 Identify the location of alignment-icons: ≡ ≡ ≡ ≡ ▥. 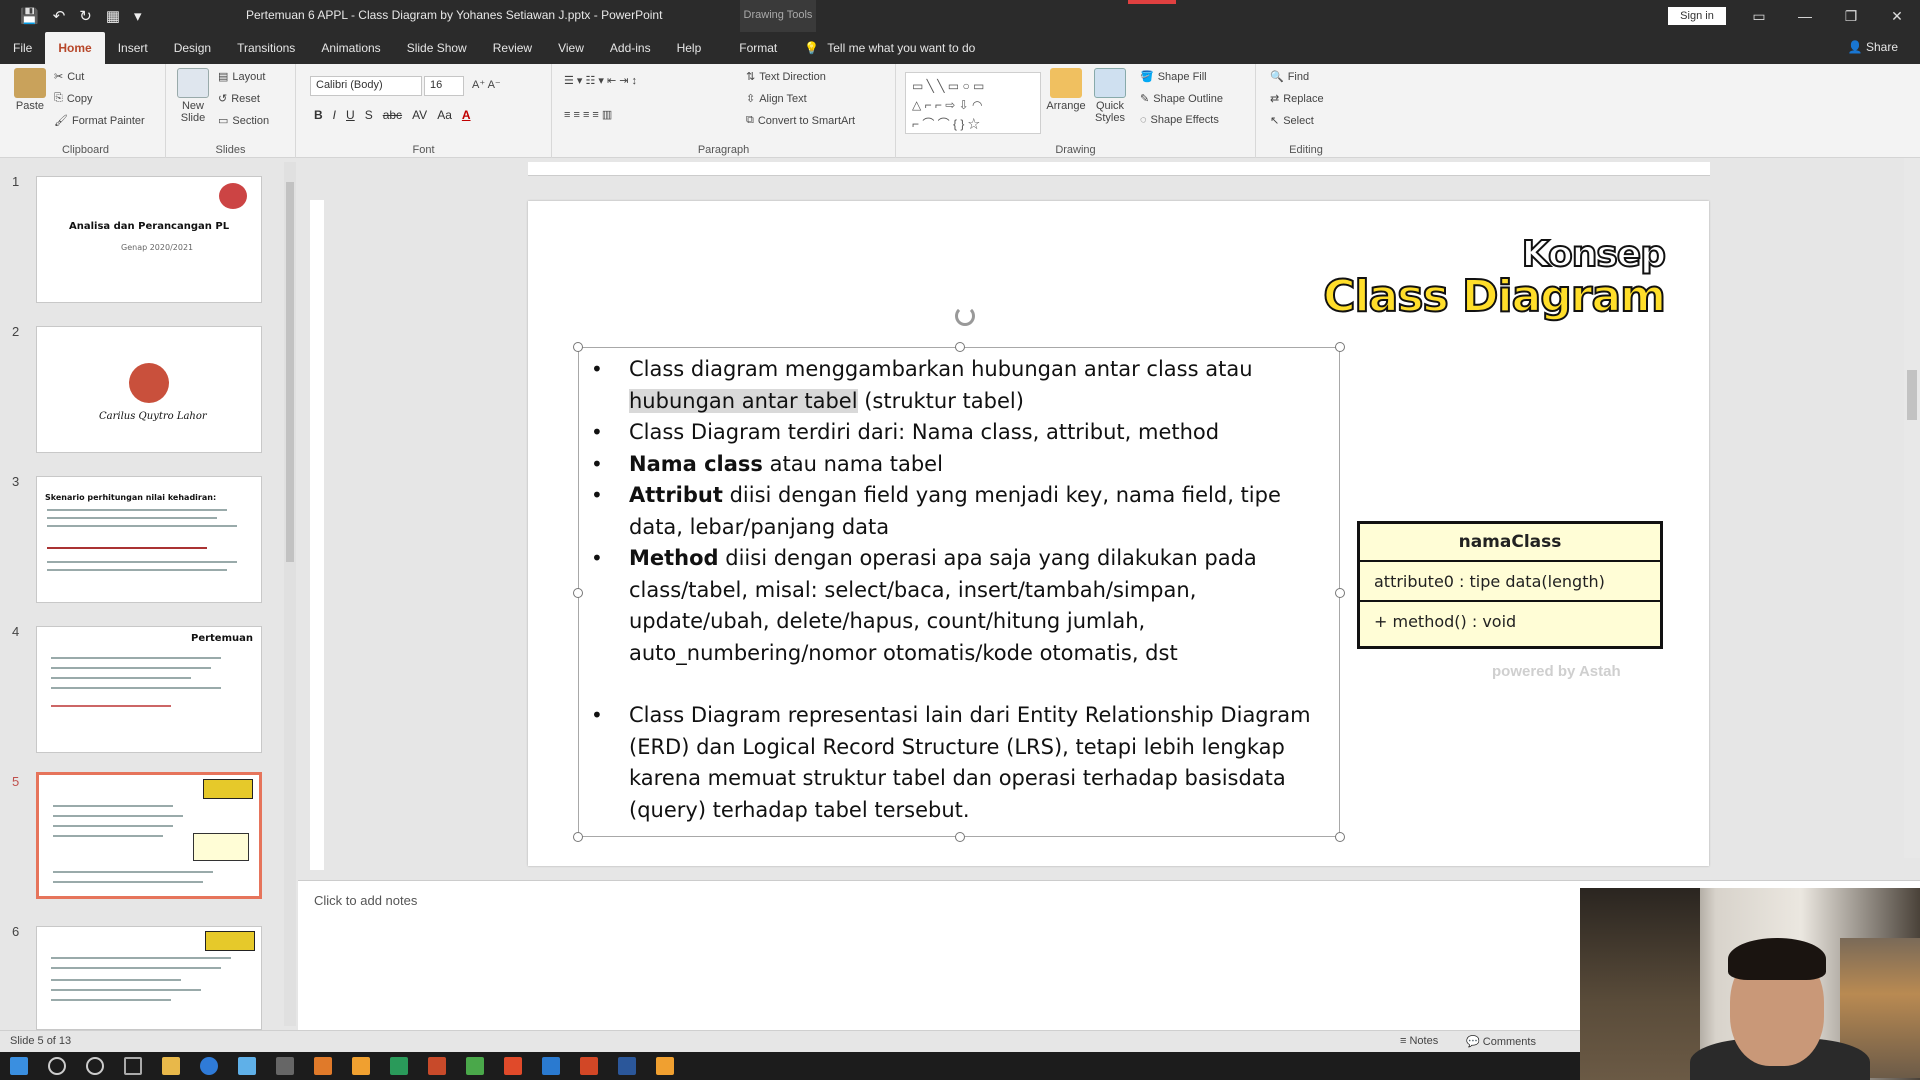
(588, 114).